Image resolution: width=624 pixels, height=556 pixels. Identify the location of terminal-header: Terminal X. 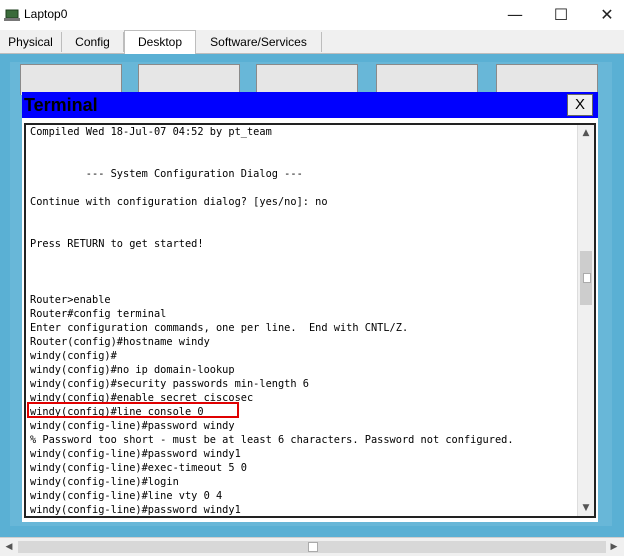
(310, 105).